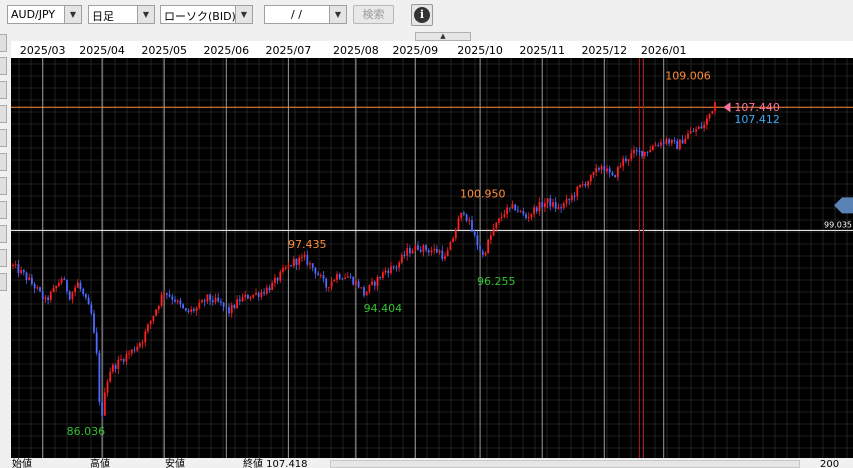  I want to click on high-price-label: 97.435, so click(307, 244).